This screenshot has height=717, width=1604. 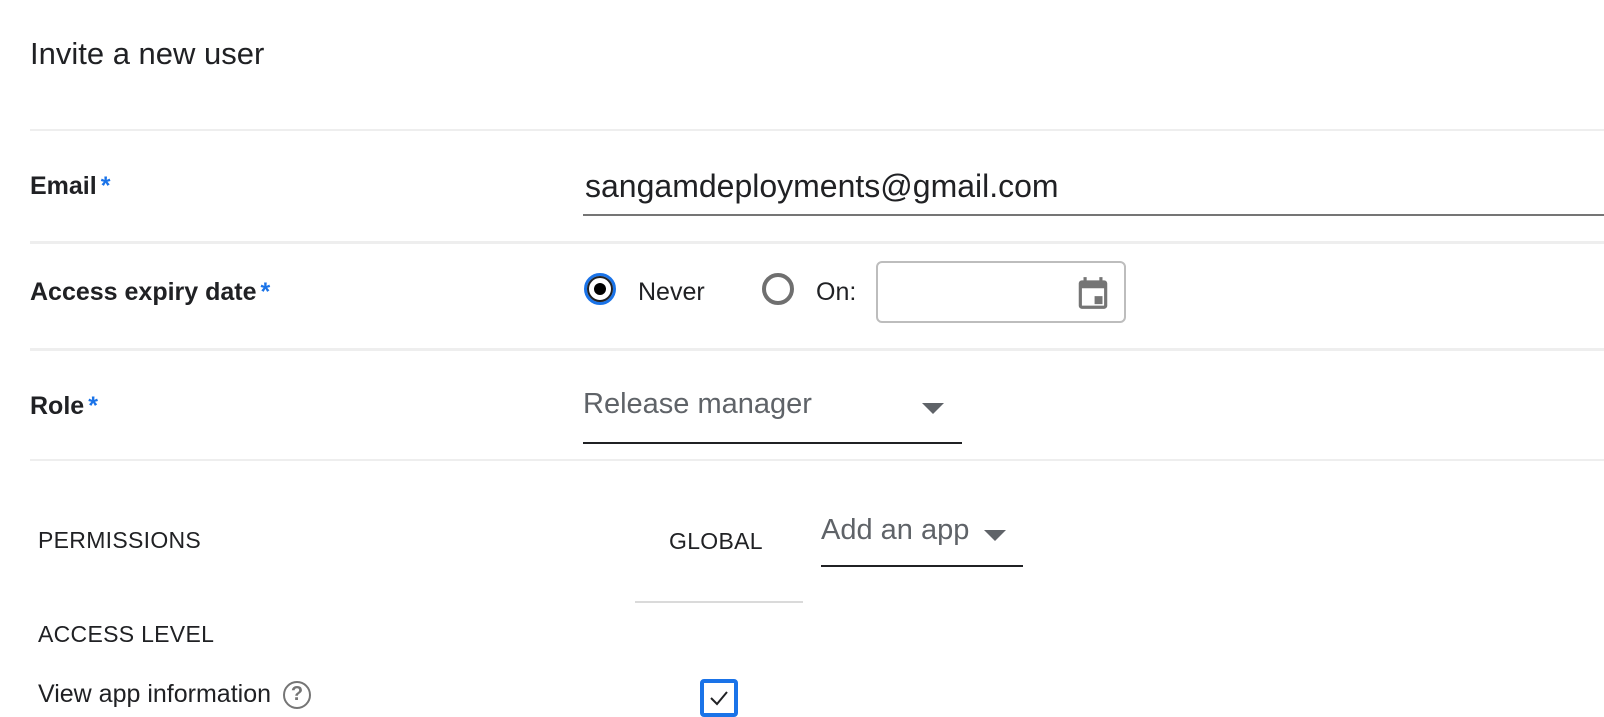 I want to click on access-expiry-label: Access expiry date *, so click(x=150, y=292).